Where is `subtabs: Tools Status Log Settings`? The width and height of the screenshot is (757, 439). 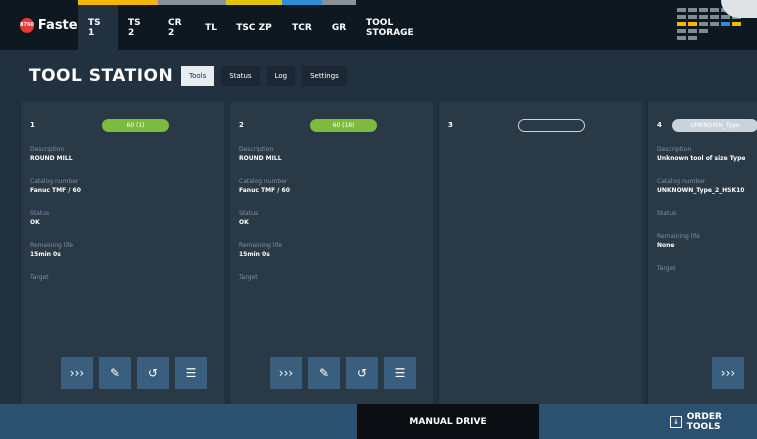
subtabs: Tools Status Log Settings is located at coordinates (267, 76).